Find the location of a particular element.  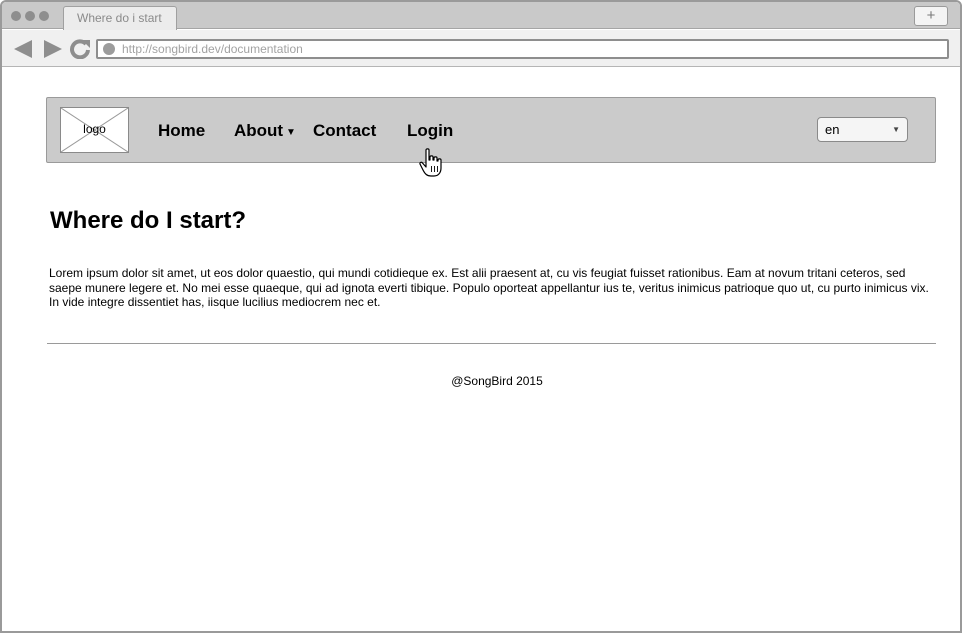

nav-contact: Contact is located at coordinates (344, 131).